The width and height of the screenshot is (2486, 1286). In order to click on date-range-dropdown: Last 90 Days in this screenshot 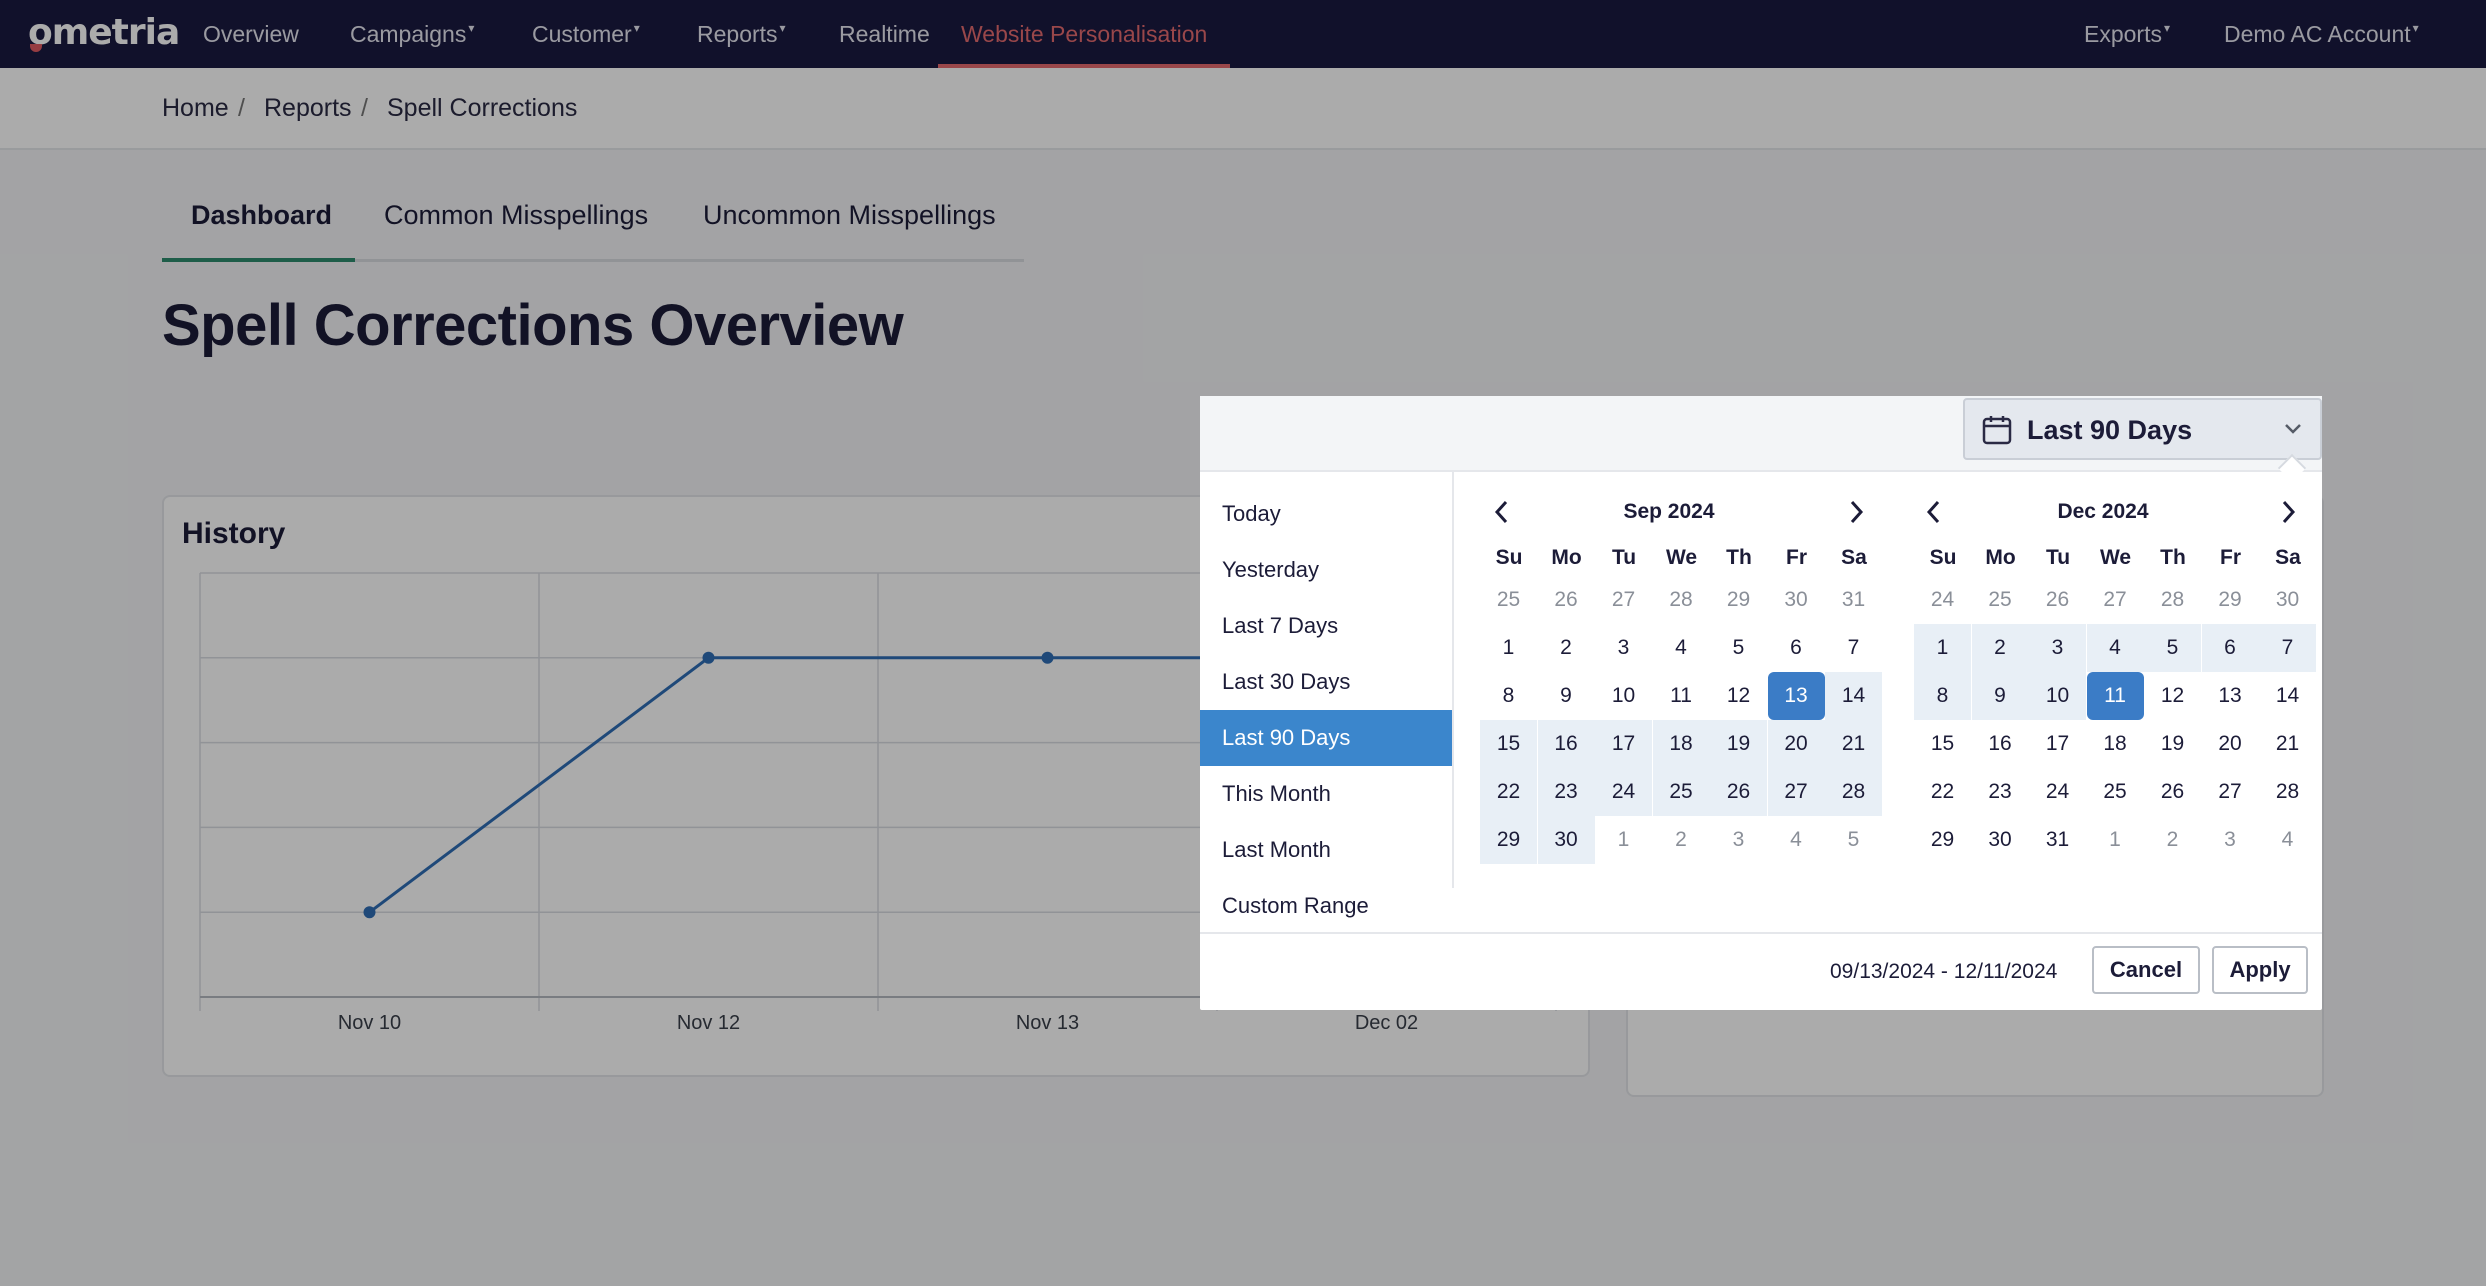, I will do `click(2142, 429)`.